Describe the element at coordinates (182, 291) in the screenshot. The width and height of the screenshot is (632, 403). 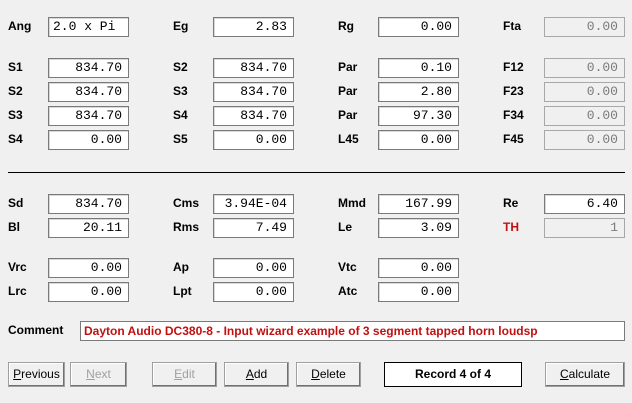
I see `lpt-label: Lpt` at that location.